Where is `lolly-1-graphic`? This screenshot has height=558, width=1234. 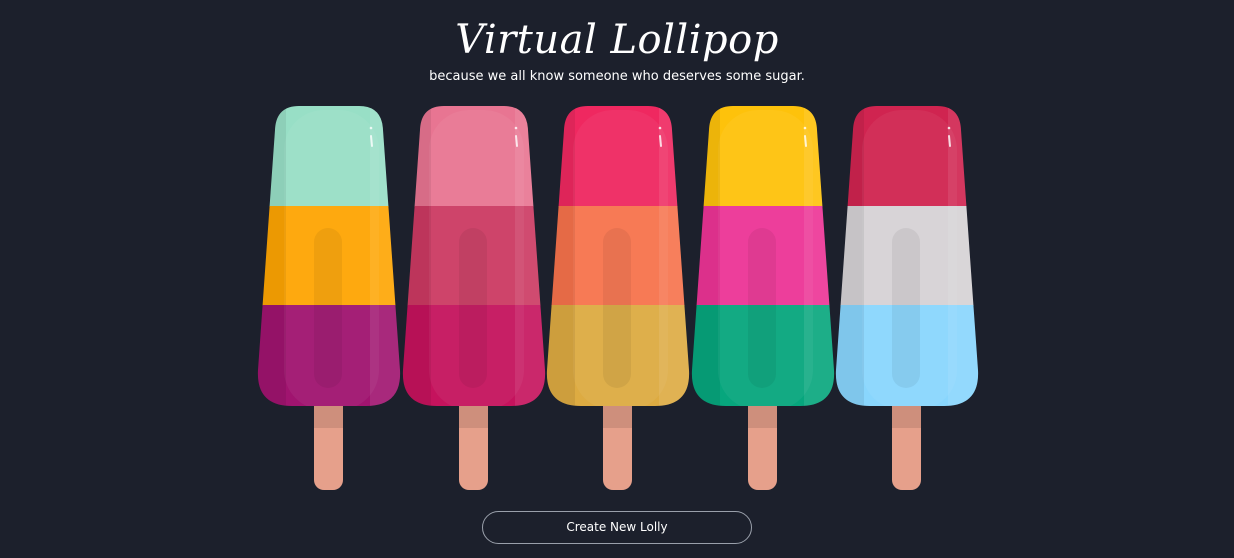
lolly-1-graphic is located at coordinates (329, 298).